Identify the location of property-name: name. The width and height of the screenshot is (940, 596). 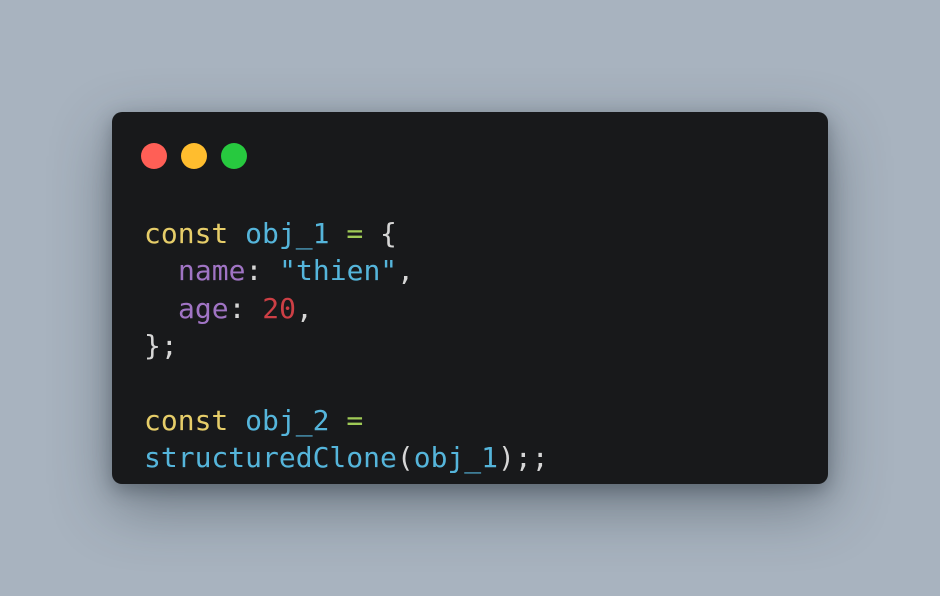
(212, 271).